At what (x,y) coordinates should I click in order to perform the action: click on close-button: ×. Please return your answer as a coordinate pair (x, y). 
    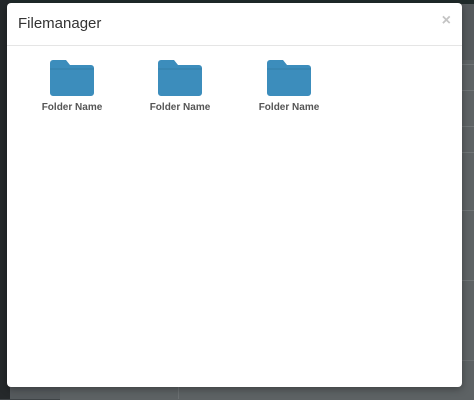
    Looking at the image, I should click on (446, 21).